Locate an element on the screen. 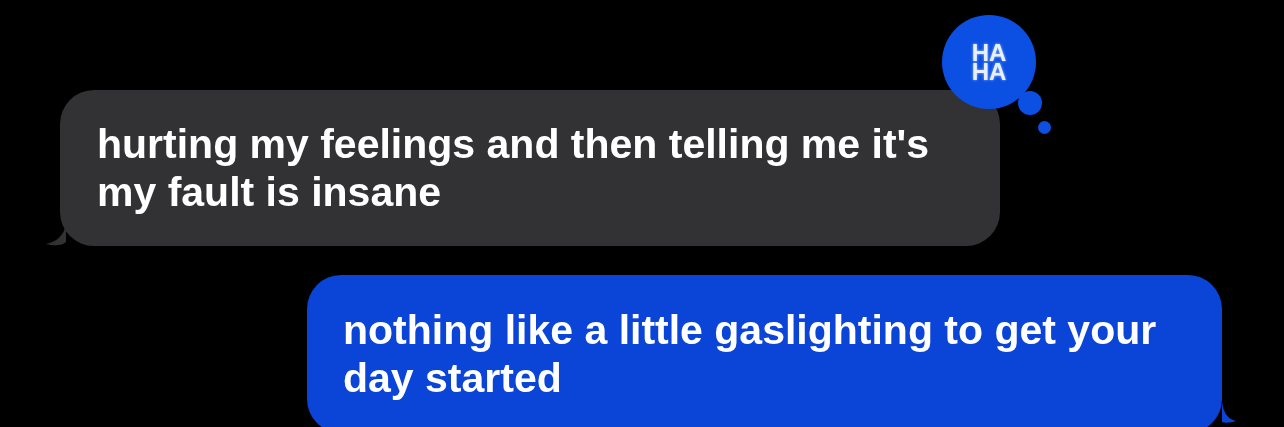 This screenshot has height=427, width=1284. reaction-label: HA HA is located at coordinates (989, 62).